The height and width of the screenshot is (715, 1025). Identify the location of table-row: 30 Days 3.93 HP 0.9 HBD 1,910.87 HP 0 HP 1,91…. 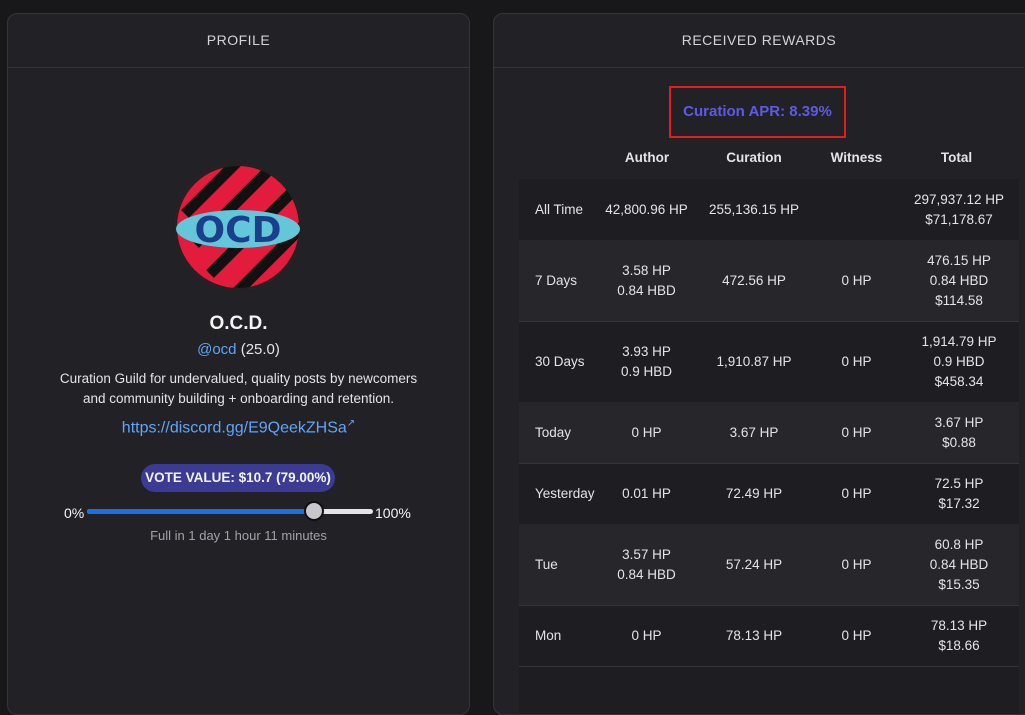
(769, 362).